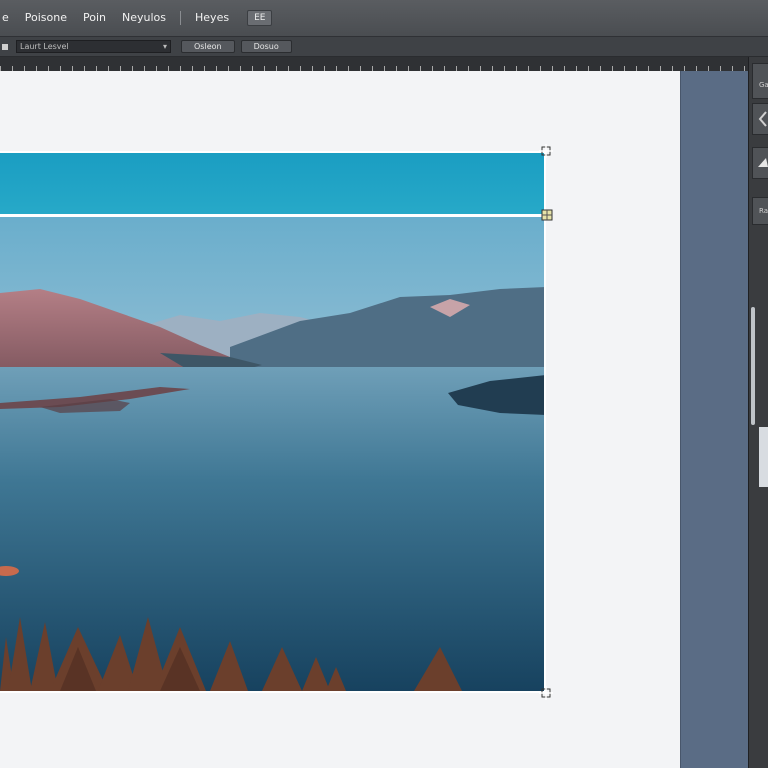  Describe the element at coordinates (547, 215) in the screenshot. I see `transform-handle-middle-right` at that location.